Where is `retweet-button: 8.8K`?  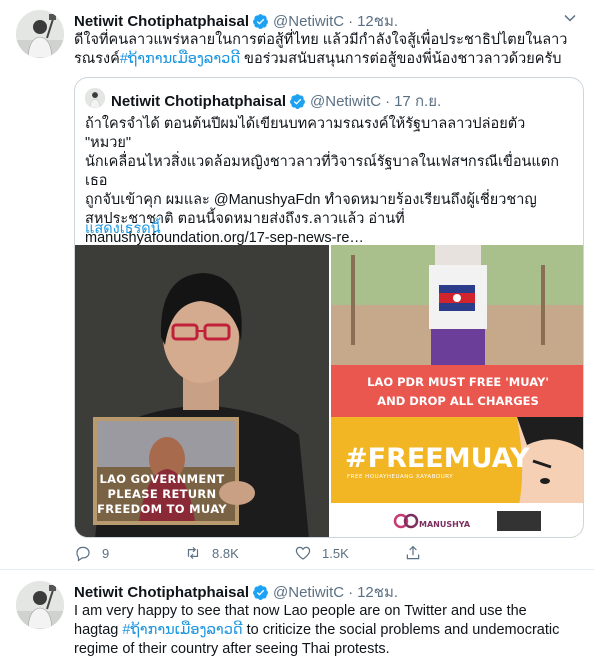
retweet-button: 8.8K is located at coordinates (239, 553).